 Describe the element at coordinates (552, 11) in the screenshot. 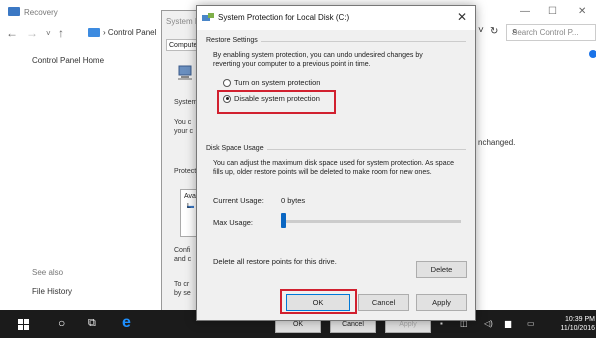

I see `maximize-icon: ☐` at that location.